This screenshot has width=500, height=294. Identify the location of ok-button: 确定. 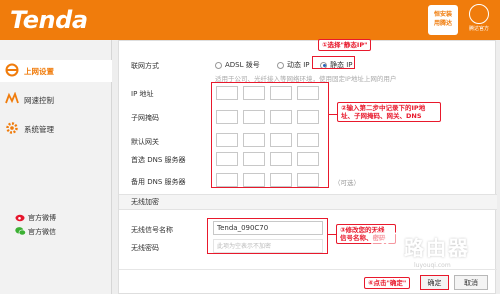
(434, 282).